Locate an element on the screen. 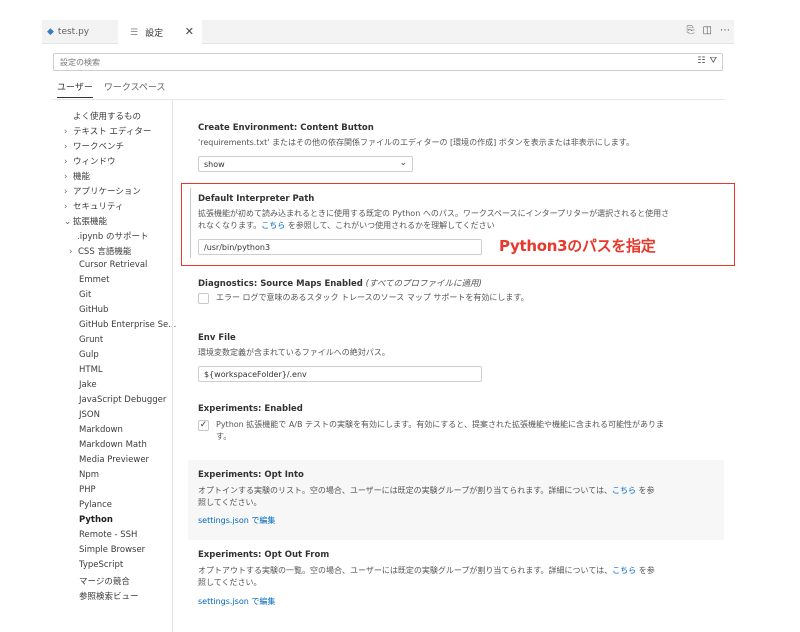 Image resolution: width=800 pixels, height=632 pixels. editor-actions: ⎘ ◫ ⋯ is located at coordinates (708, 30).